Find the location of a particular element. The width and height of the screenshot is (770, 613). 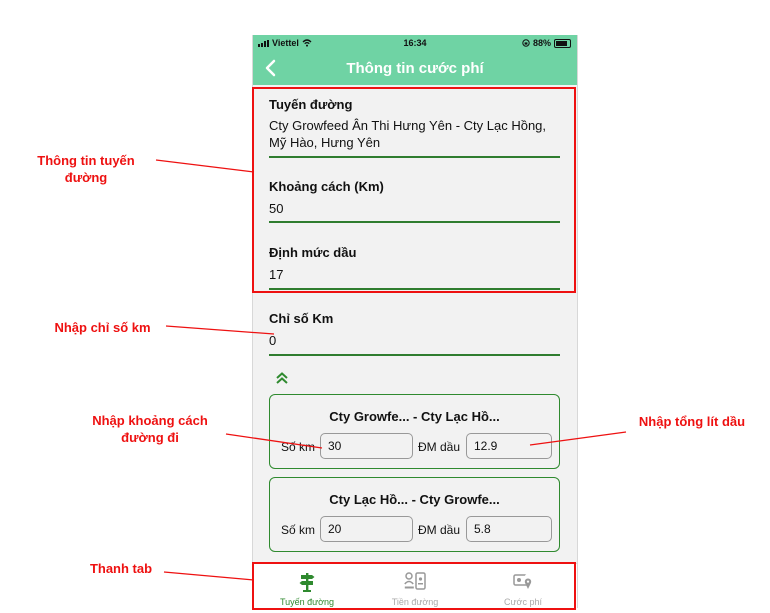

status-bar: Viettel 16:34 88% is located at coordinates (415, 43).